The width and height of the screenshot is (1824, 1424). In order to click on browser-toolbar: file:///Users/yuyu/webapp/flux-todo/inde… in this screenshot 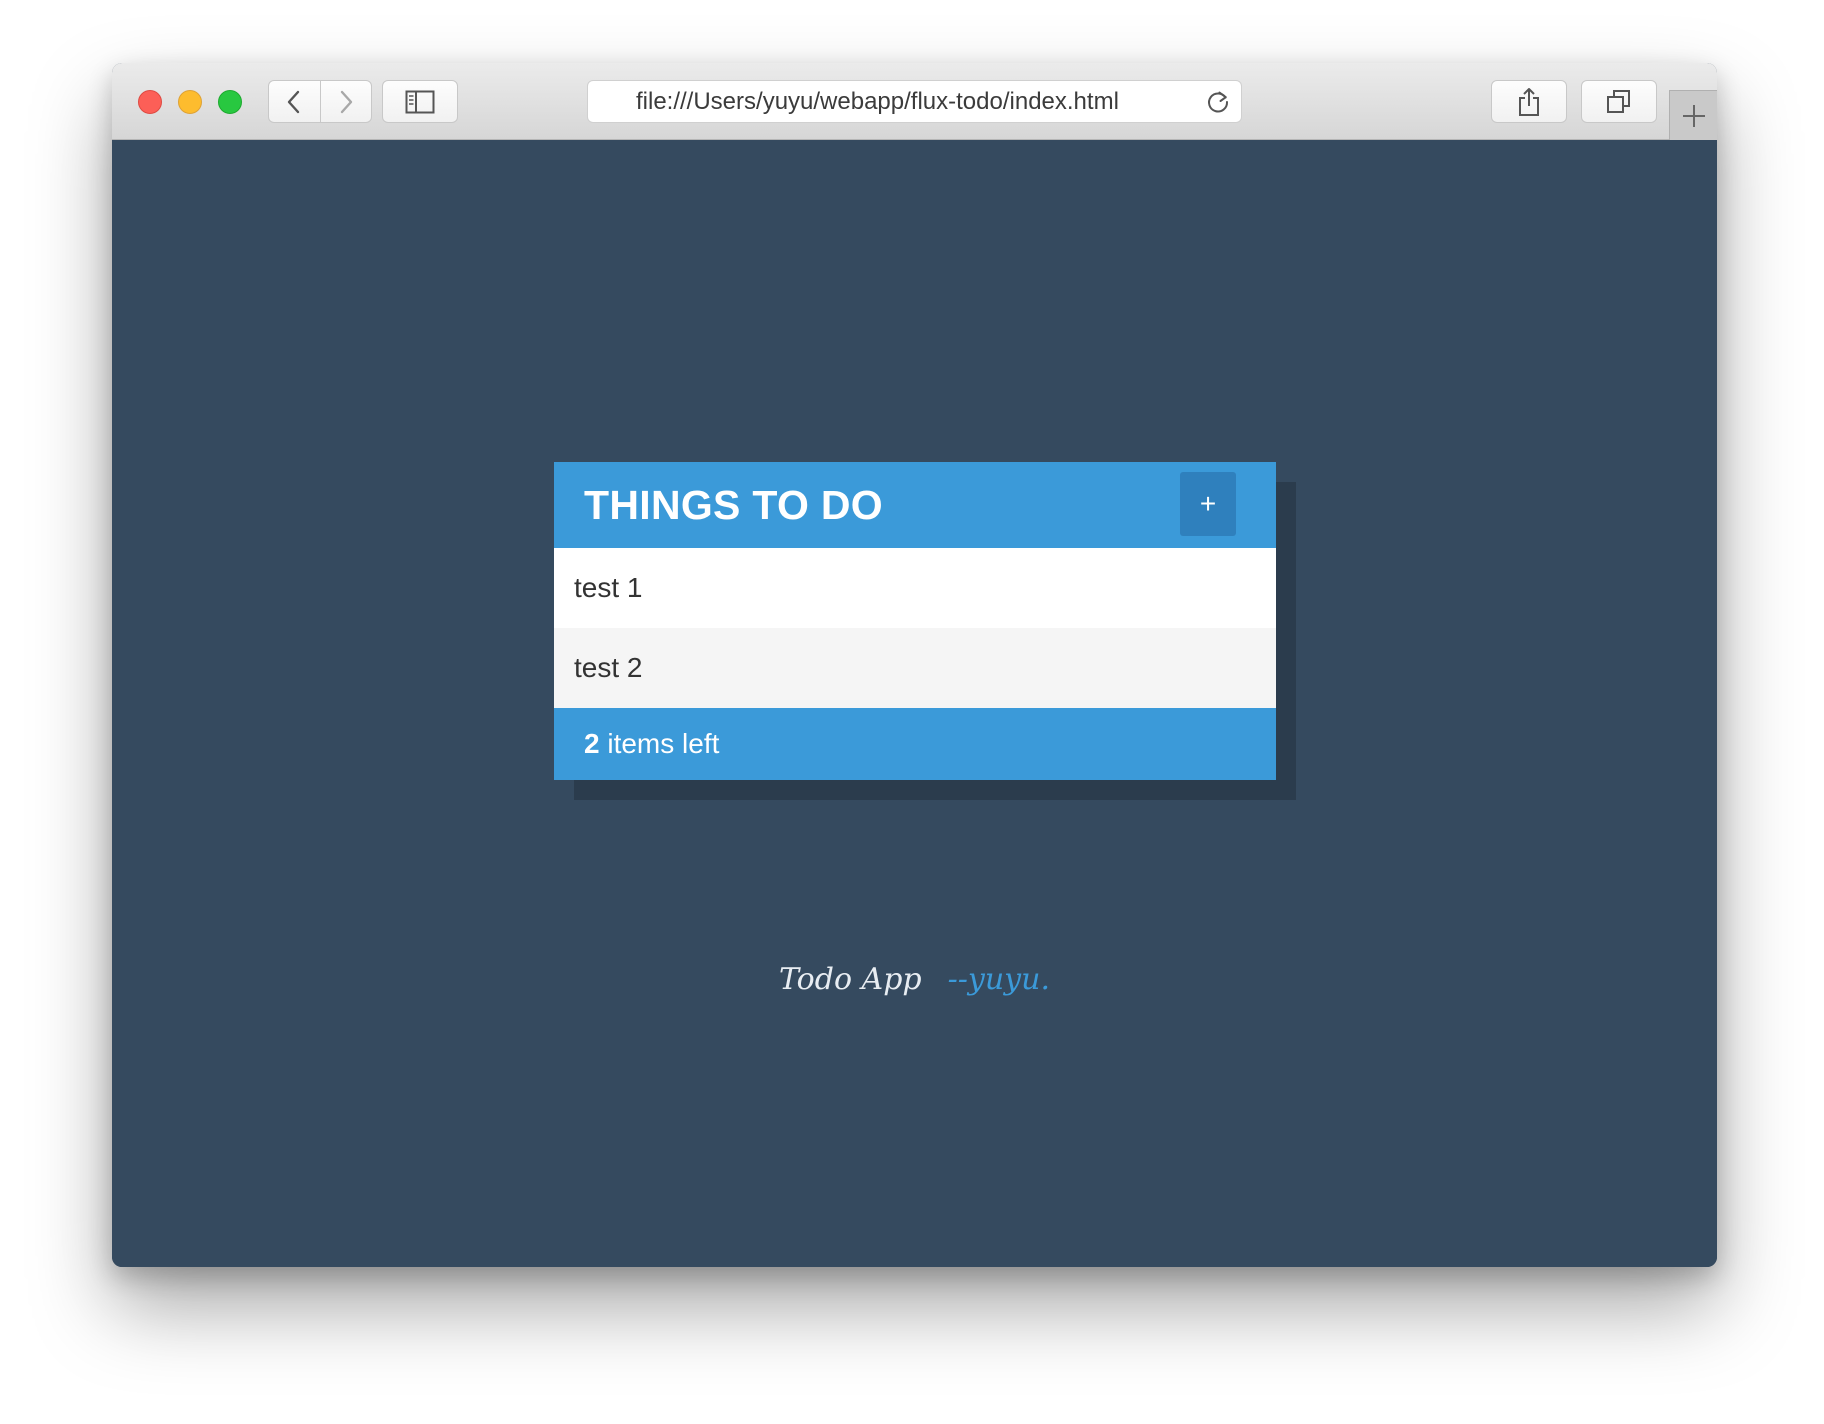, I will do `click(914, 101)`.